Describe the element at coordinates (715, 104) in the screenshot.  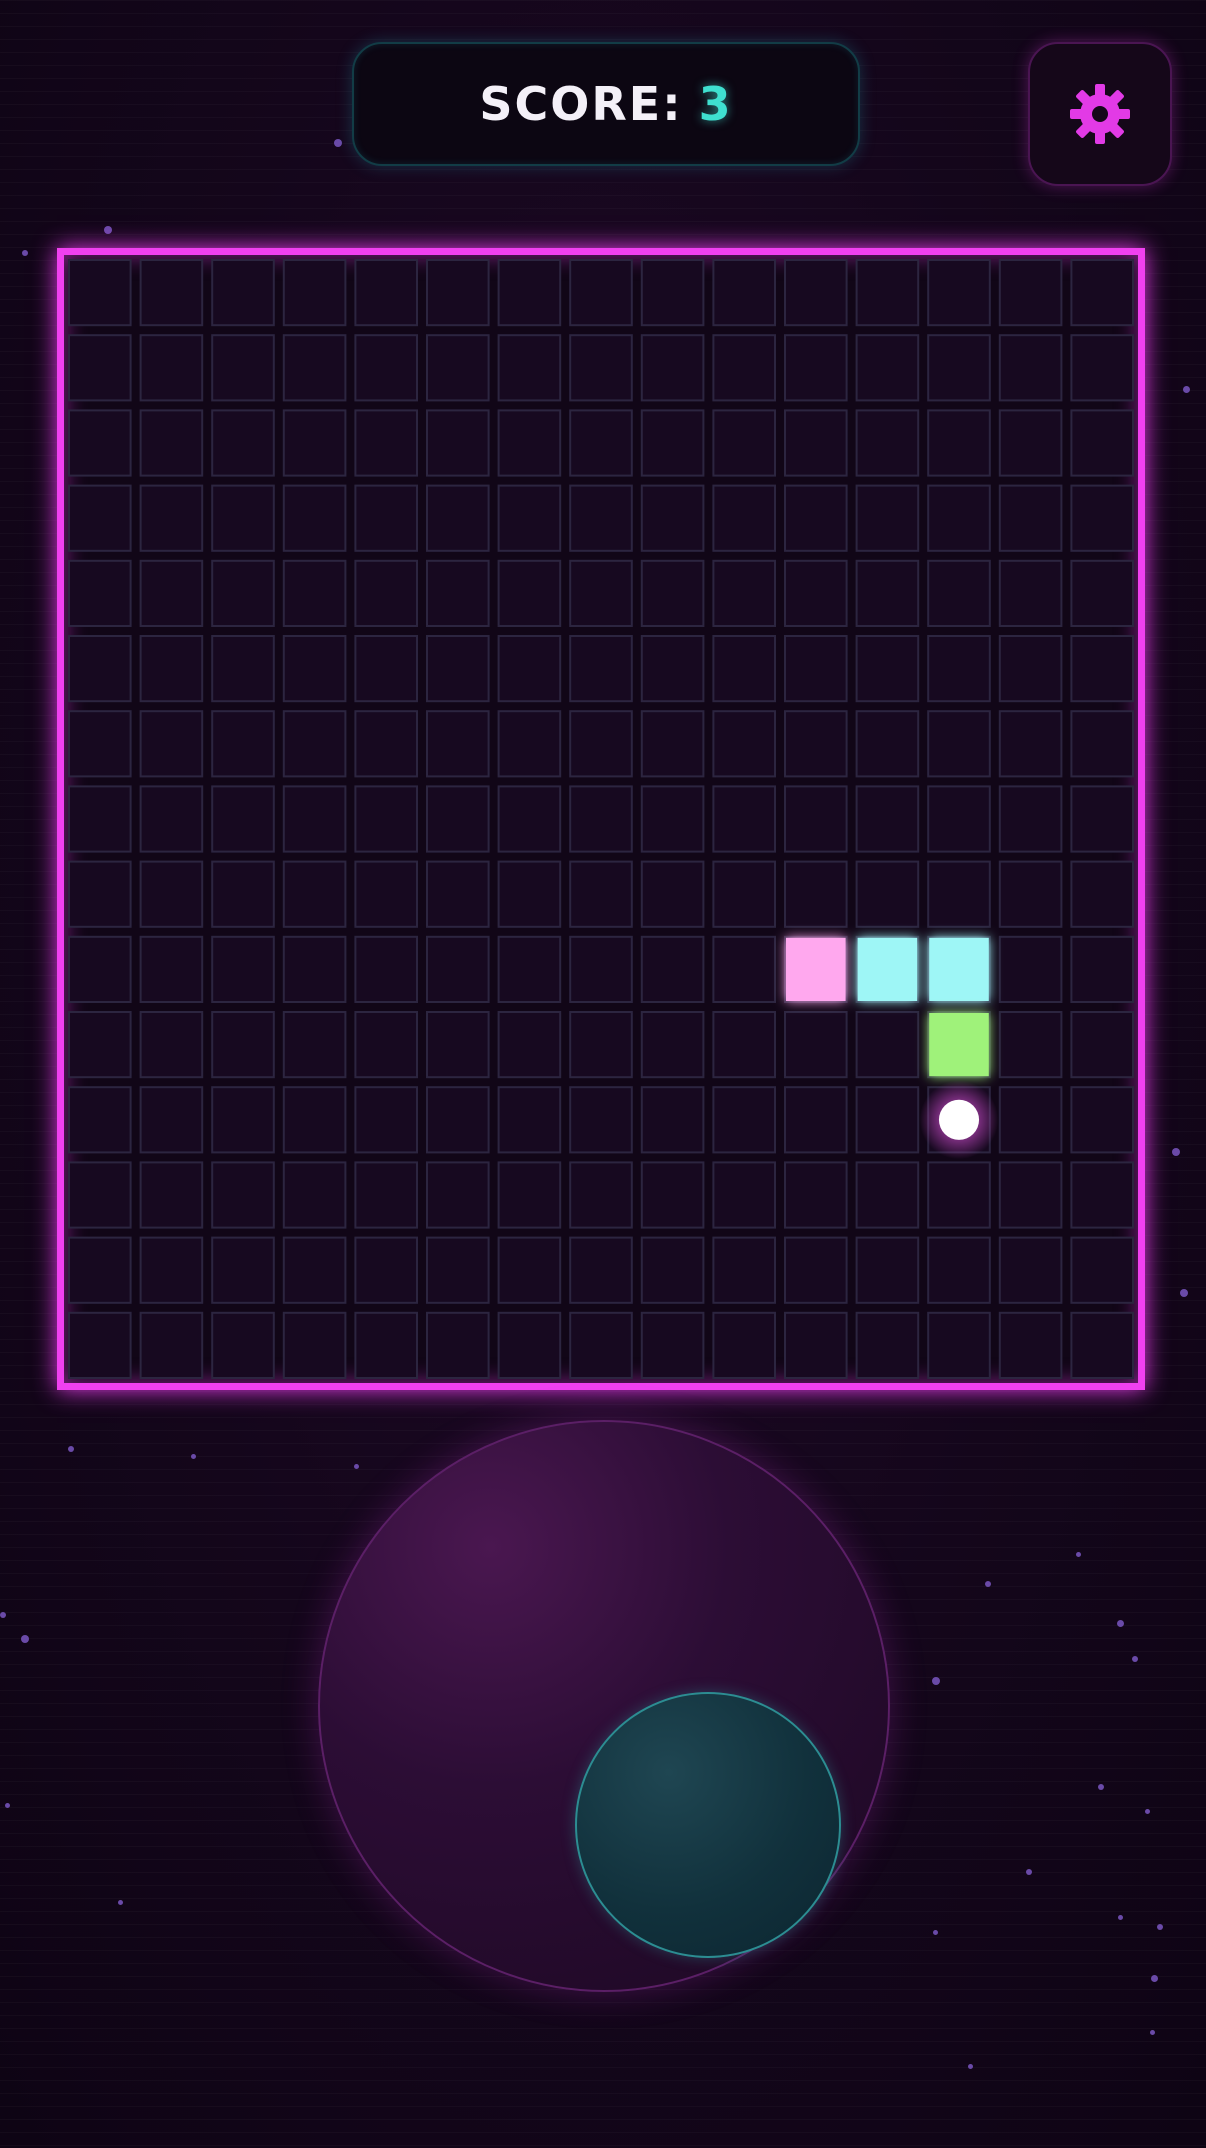
I see `score-value: 3` at that location.